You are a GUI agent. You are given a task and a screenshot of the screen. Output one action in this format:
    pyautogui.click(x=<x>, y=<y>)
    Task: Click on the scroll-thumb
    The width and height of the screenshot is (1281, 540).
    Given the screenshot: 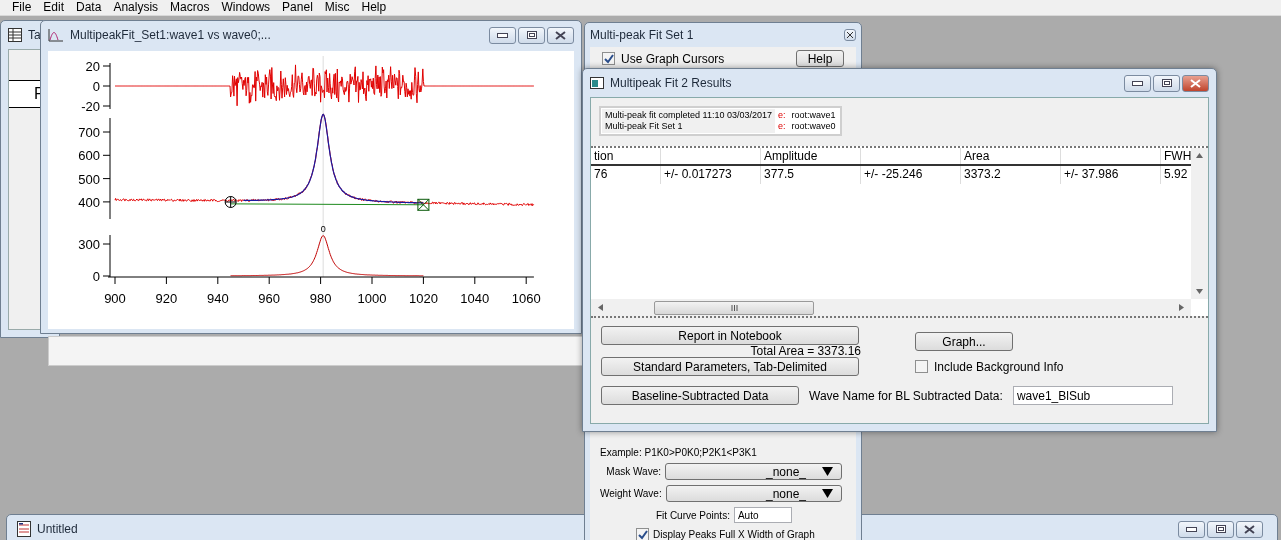 What is the action you would take?
    pyautogui.click(x=734, y=307)
    